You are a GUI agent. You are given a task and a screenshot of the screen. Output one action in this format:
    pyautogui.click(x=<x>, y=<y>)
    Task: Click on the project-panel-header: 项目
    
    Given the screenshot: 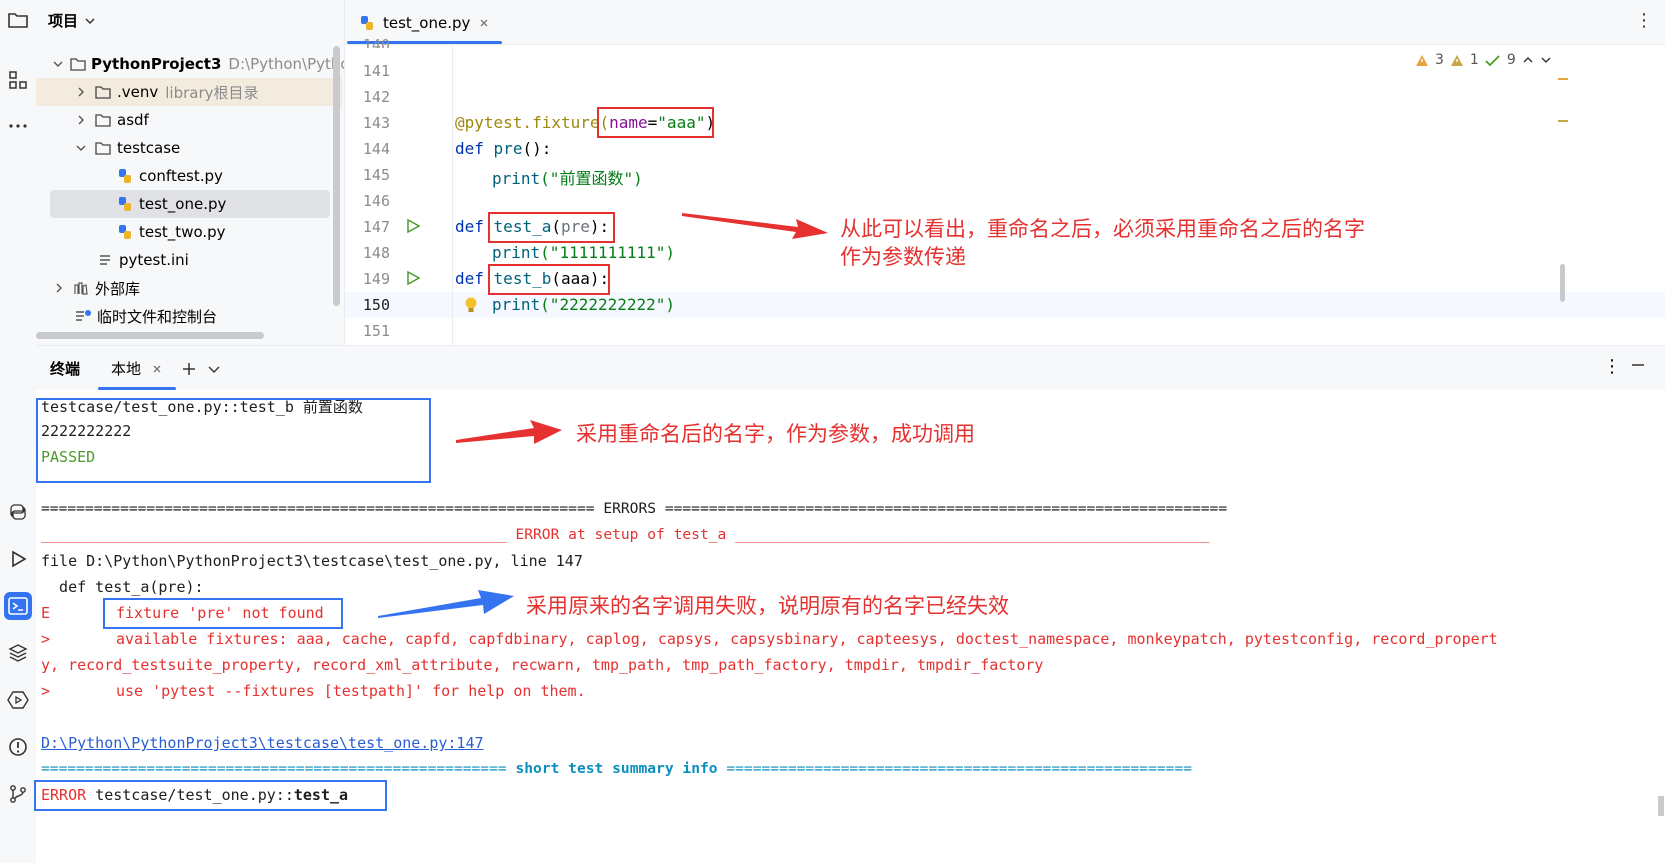 What is the action you would take?
    pyautogui.click(x=72, y=20)
    